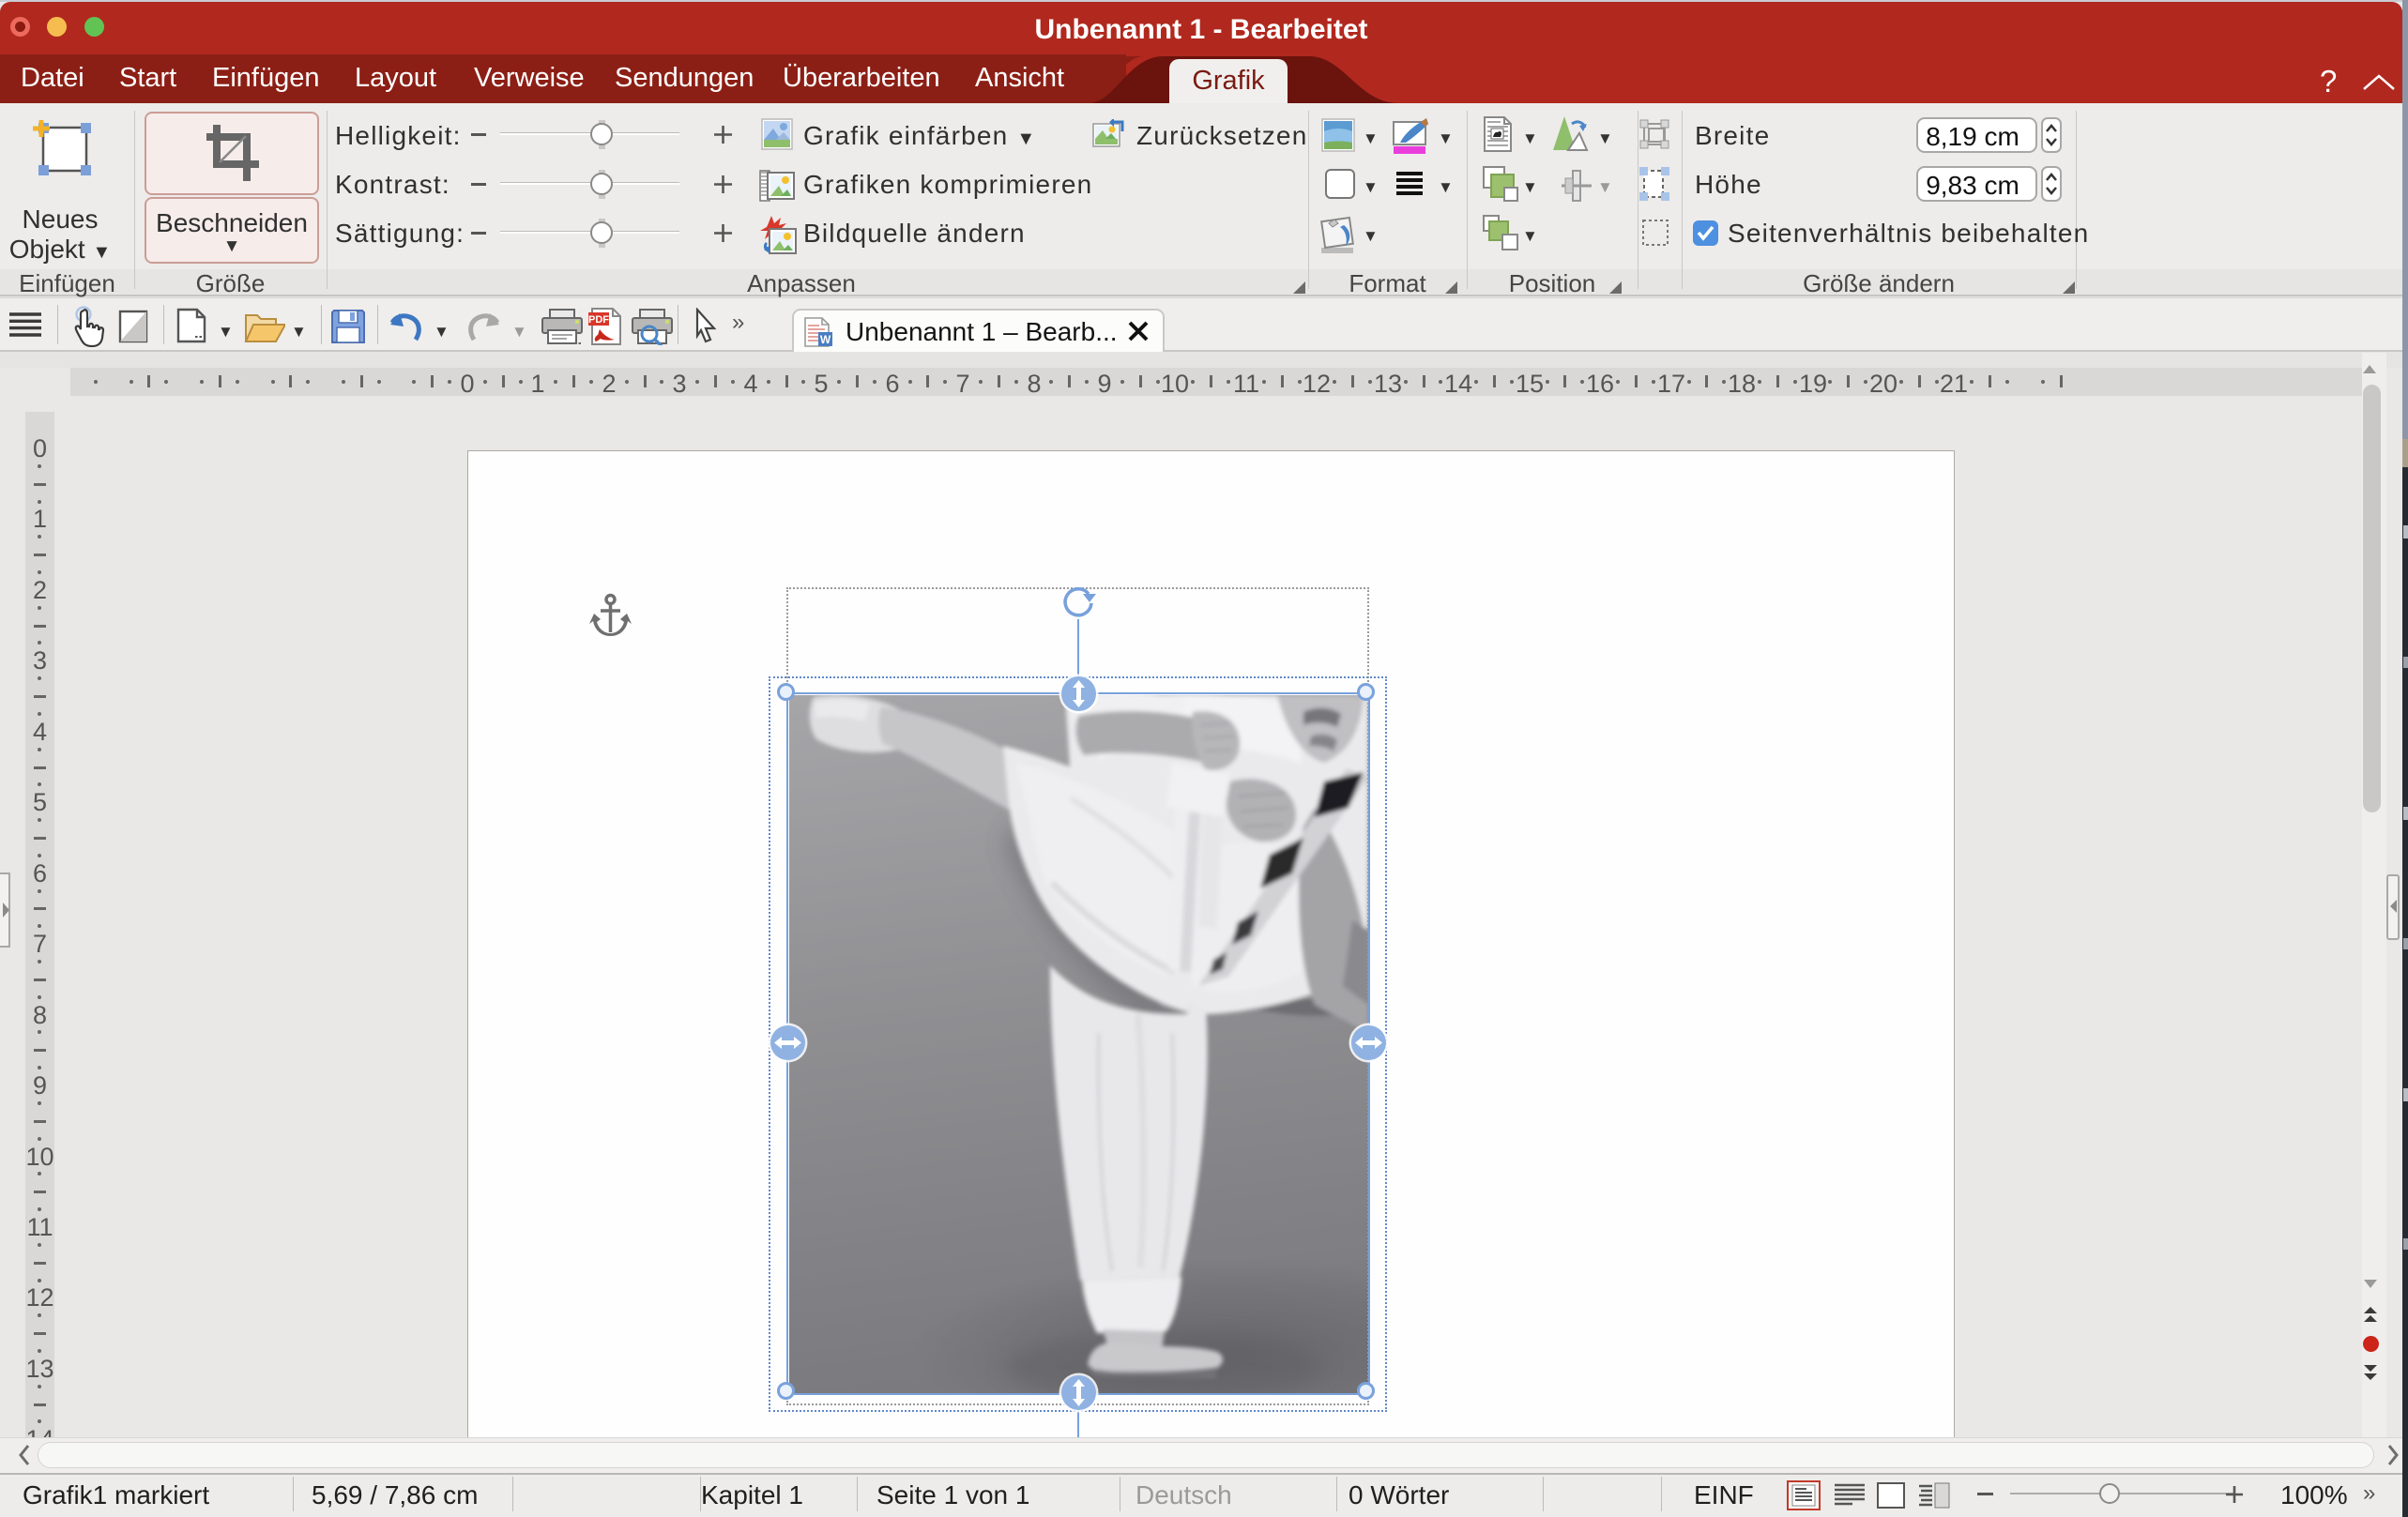 This screenshot has width=2408, height=1517. I want to click on svg-text: W, so click(825, 340).